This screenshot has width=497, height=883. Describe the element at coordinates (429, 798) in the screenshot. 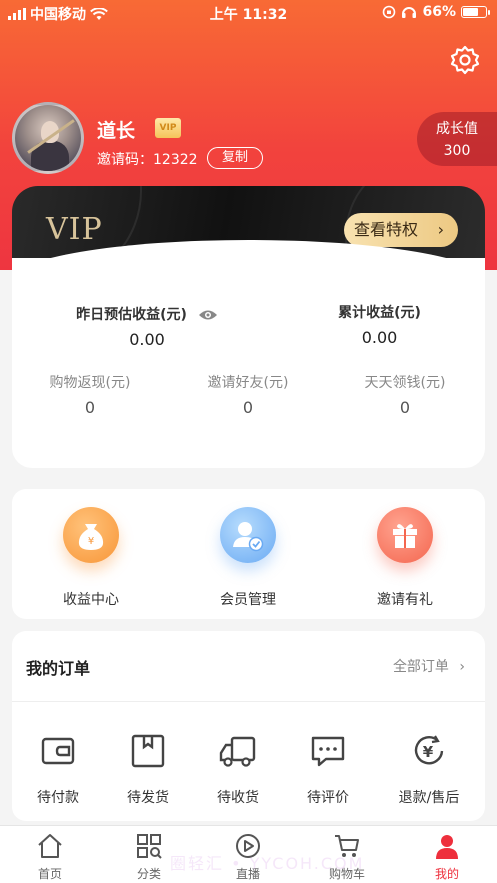

I see `order-label: 退款/售后` at that location.